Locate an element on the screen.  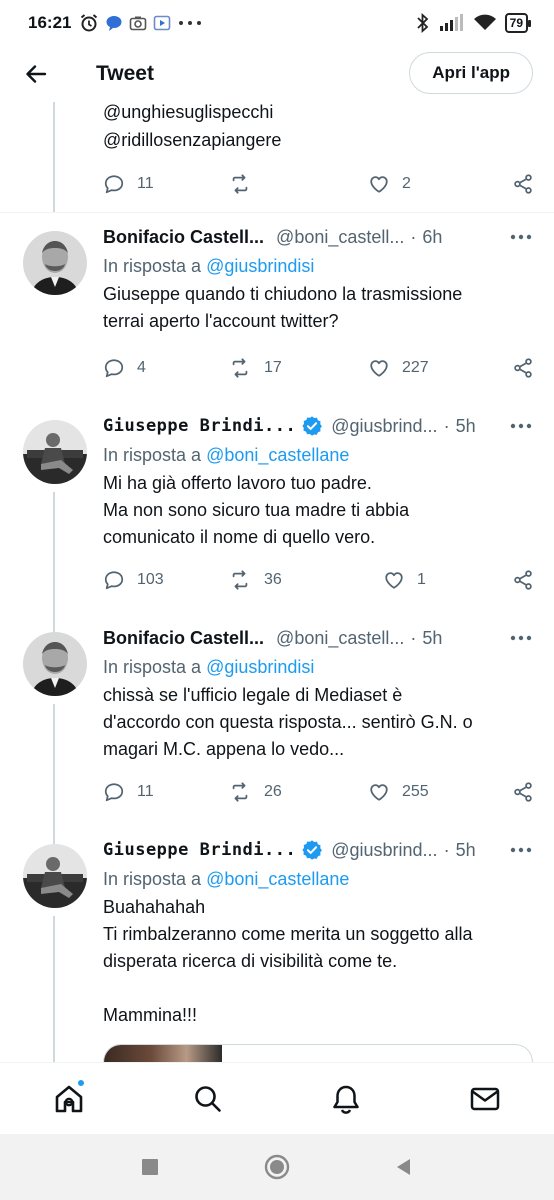
tweet-actions: 103 36 1 is located at coordinates (318, 580).